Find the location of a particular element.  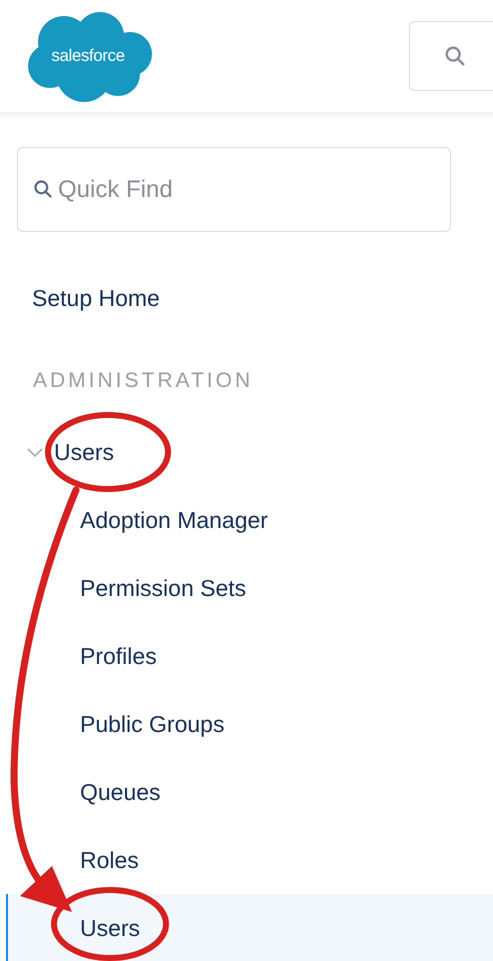

tree-item: Permission Sets is located at coordinates (249, 588).